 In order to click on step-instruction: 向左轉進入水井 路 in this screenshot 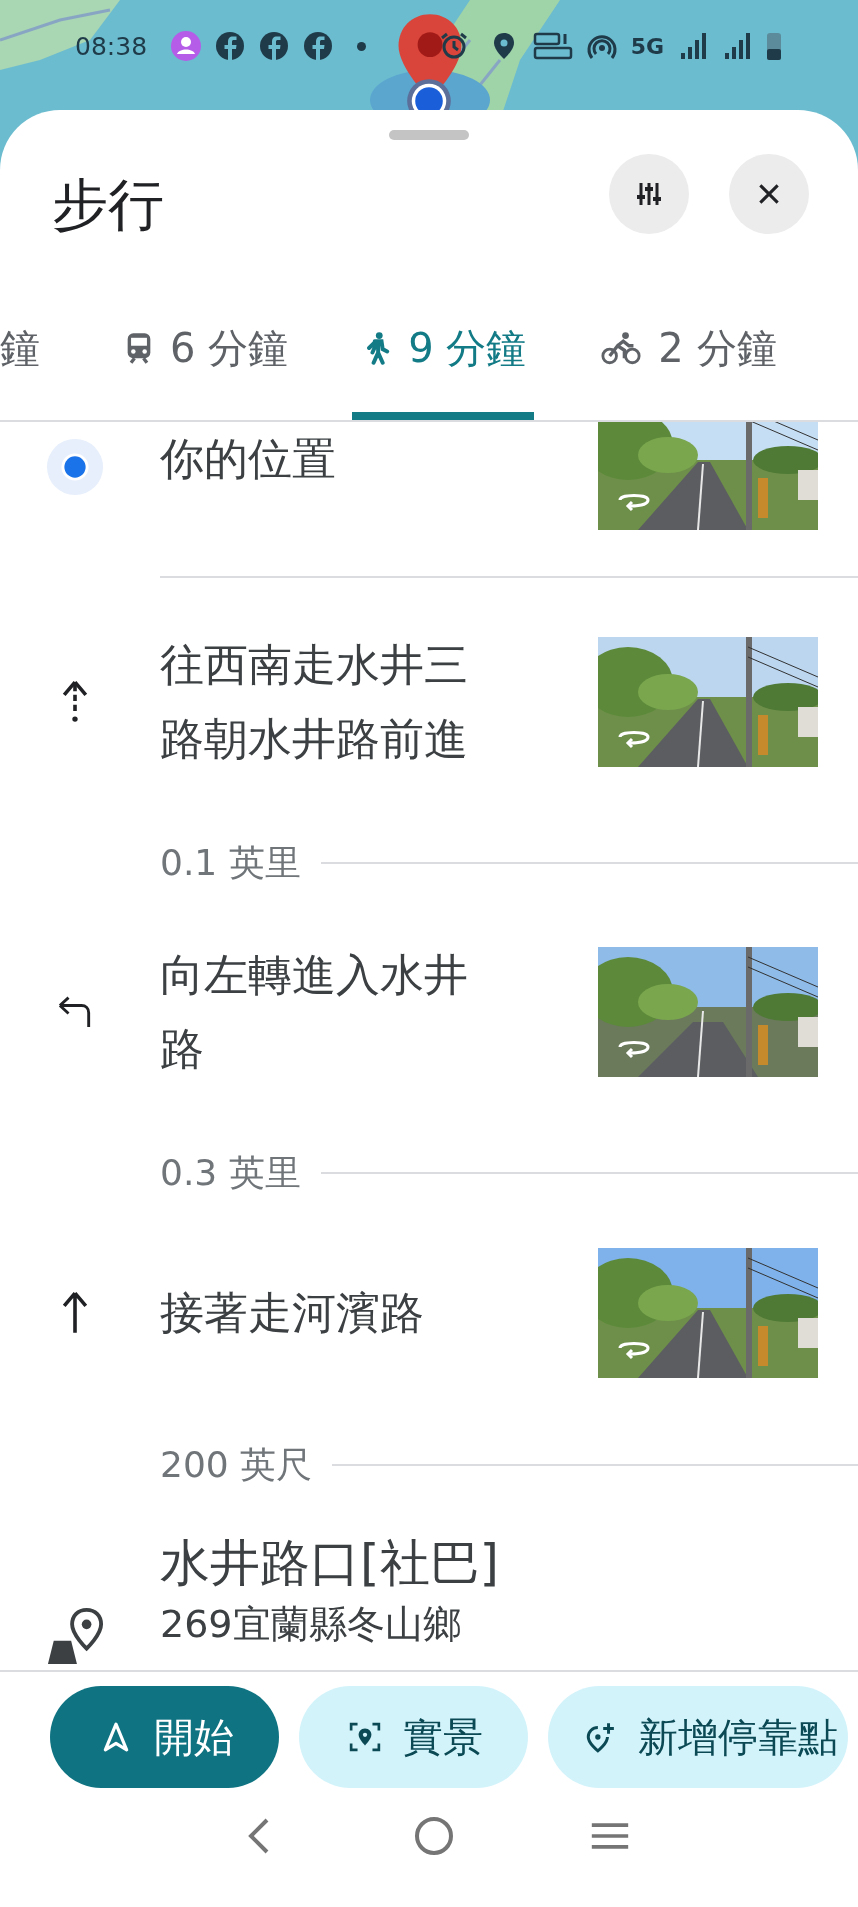, I will do `click(314, 1012)`.